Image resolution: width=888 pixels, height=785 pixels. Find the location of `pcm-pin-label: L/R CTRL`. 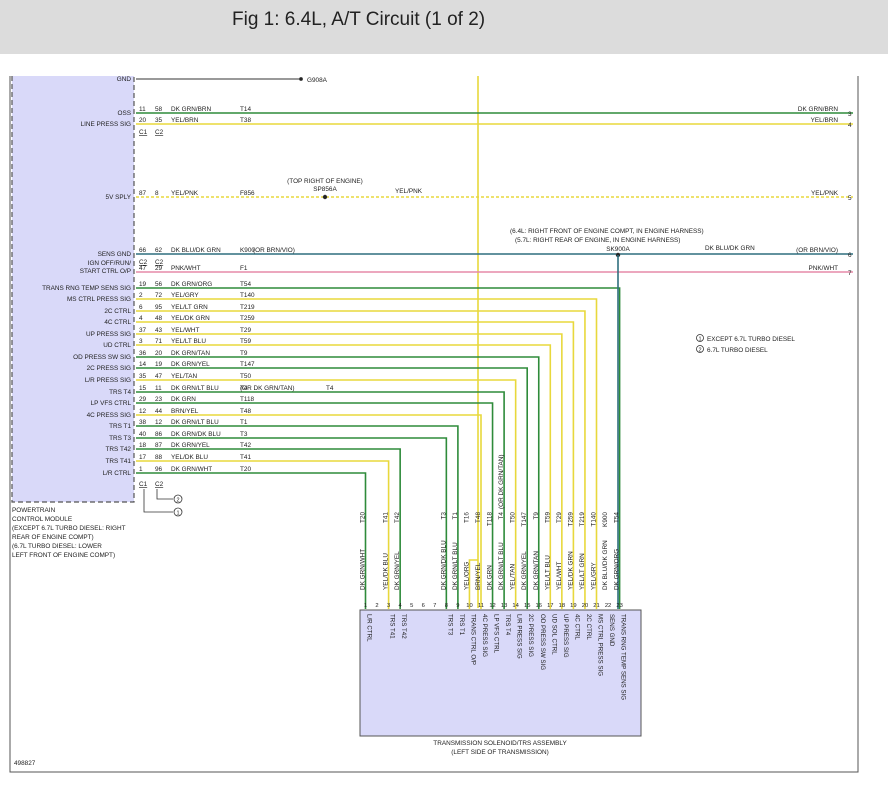

pcm-pin-label: L/R CTRL is located at coordinates (117, 473).